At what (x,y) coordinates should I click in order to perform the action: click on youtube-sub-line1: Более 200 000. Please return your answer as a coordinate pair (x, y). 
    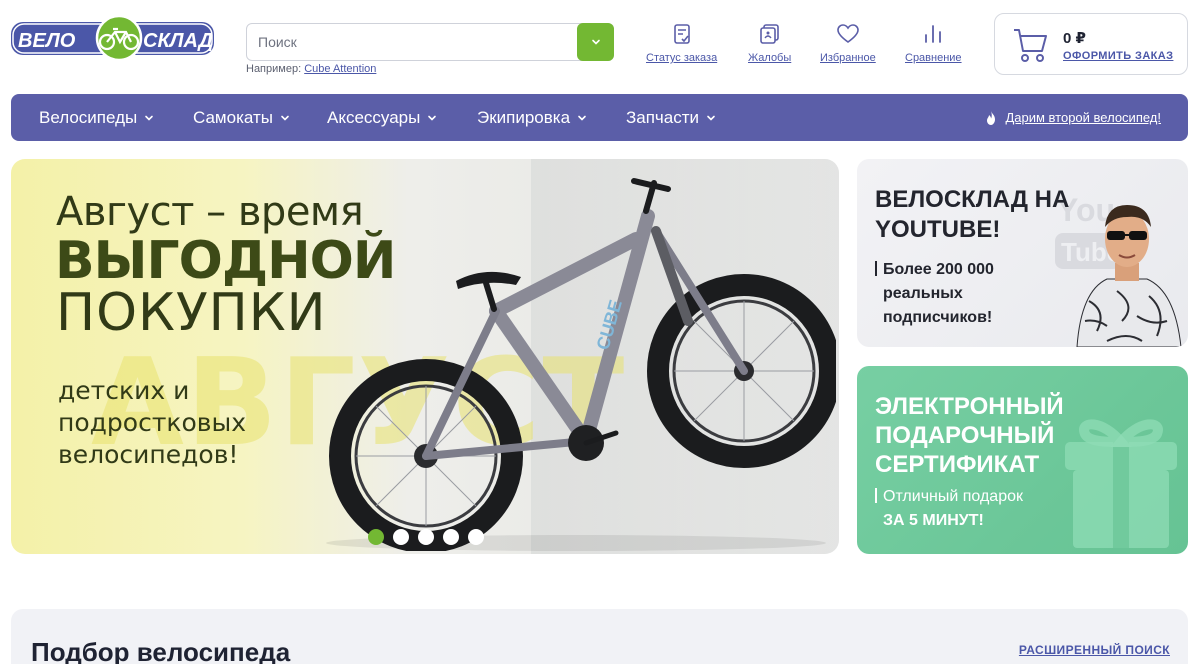
    Looking at the image, I should click on (938, 269).